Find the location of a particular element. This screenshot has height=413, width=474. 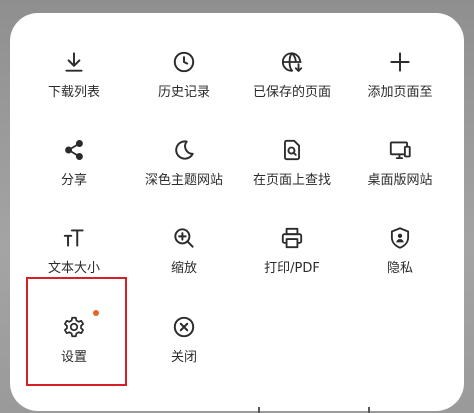

menu-item-label: 已保存的页面 is located at coordinates (291, 92).